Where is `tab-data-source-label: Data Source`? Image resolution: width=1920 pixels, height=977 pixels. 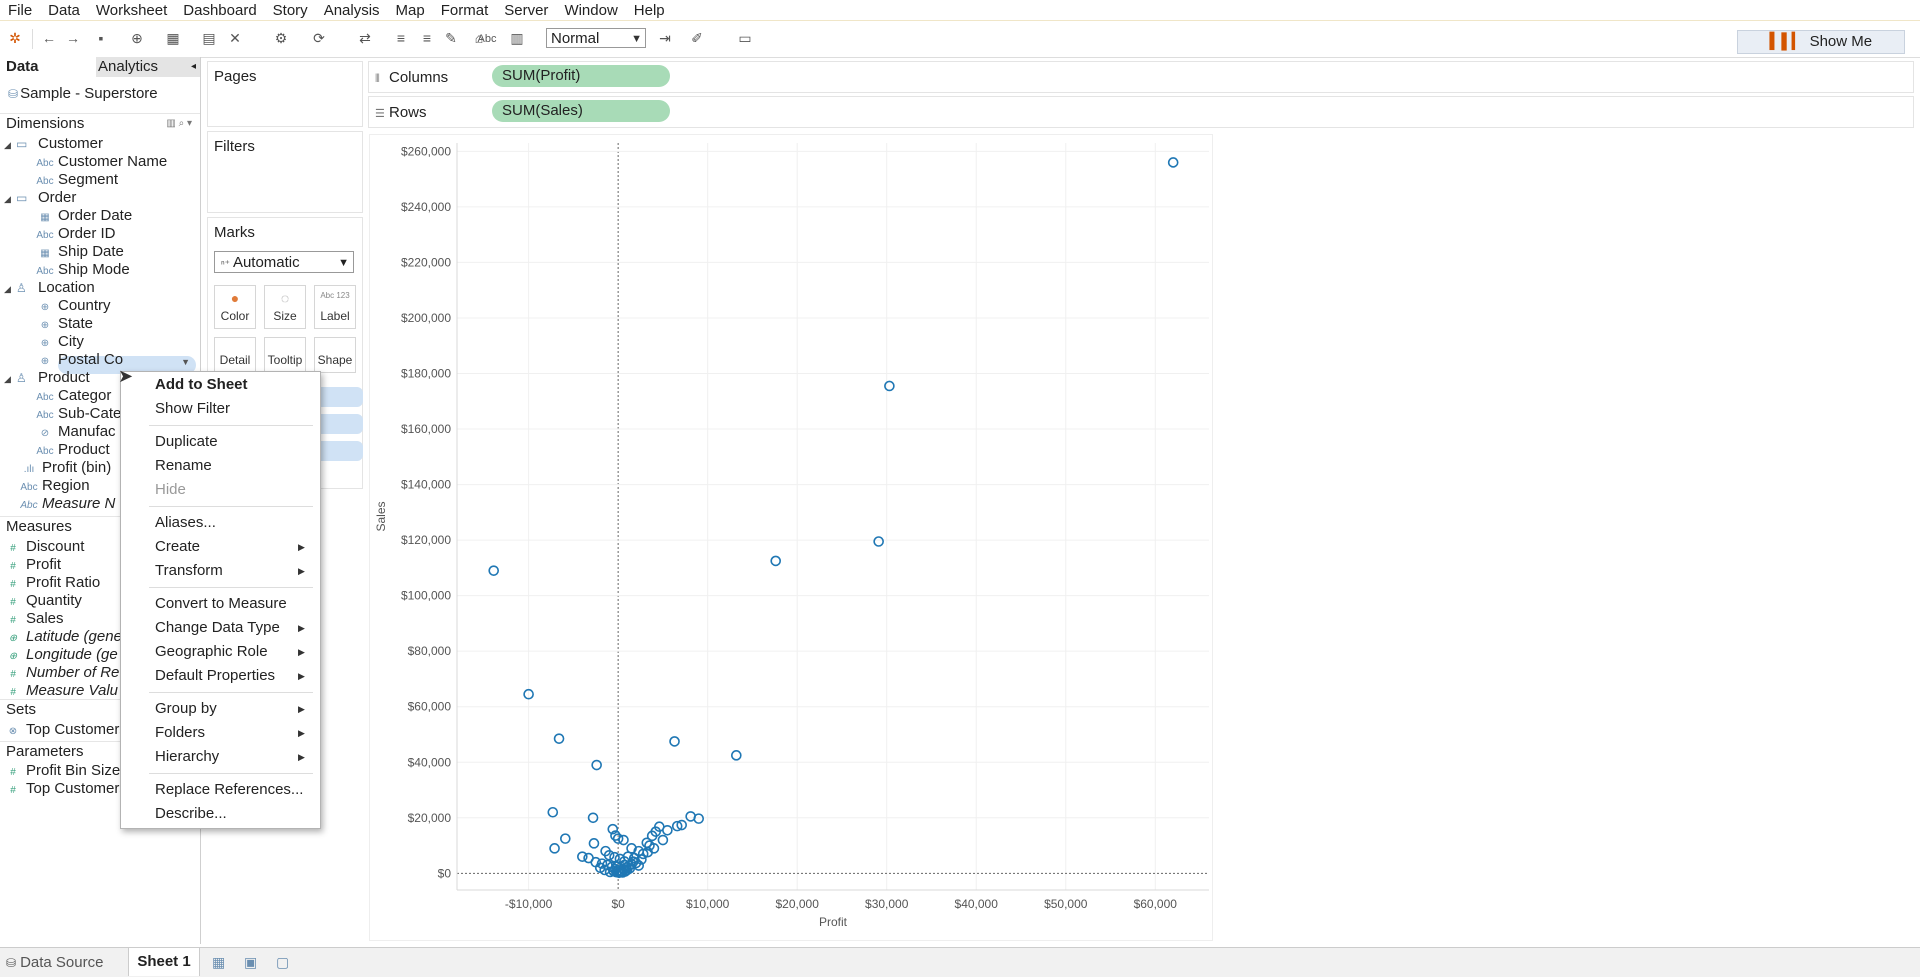 tab-data-source-label: Data Source is located at coordinates (62, 962).